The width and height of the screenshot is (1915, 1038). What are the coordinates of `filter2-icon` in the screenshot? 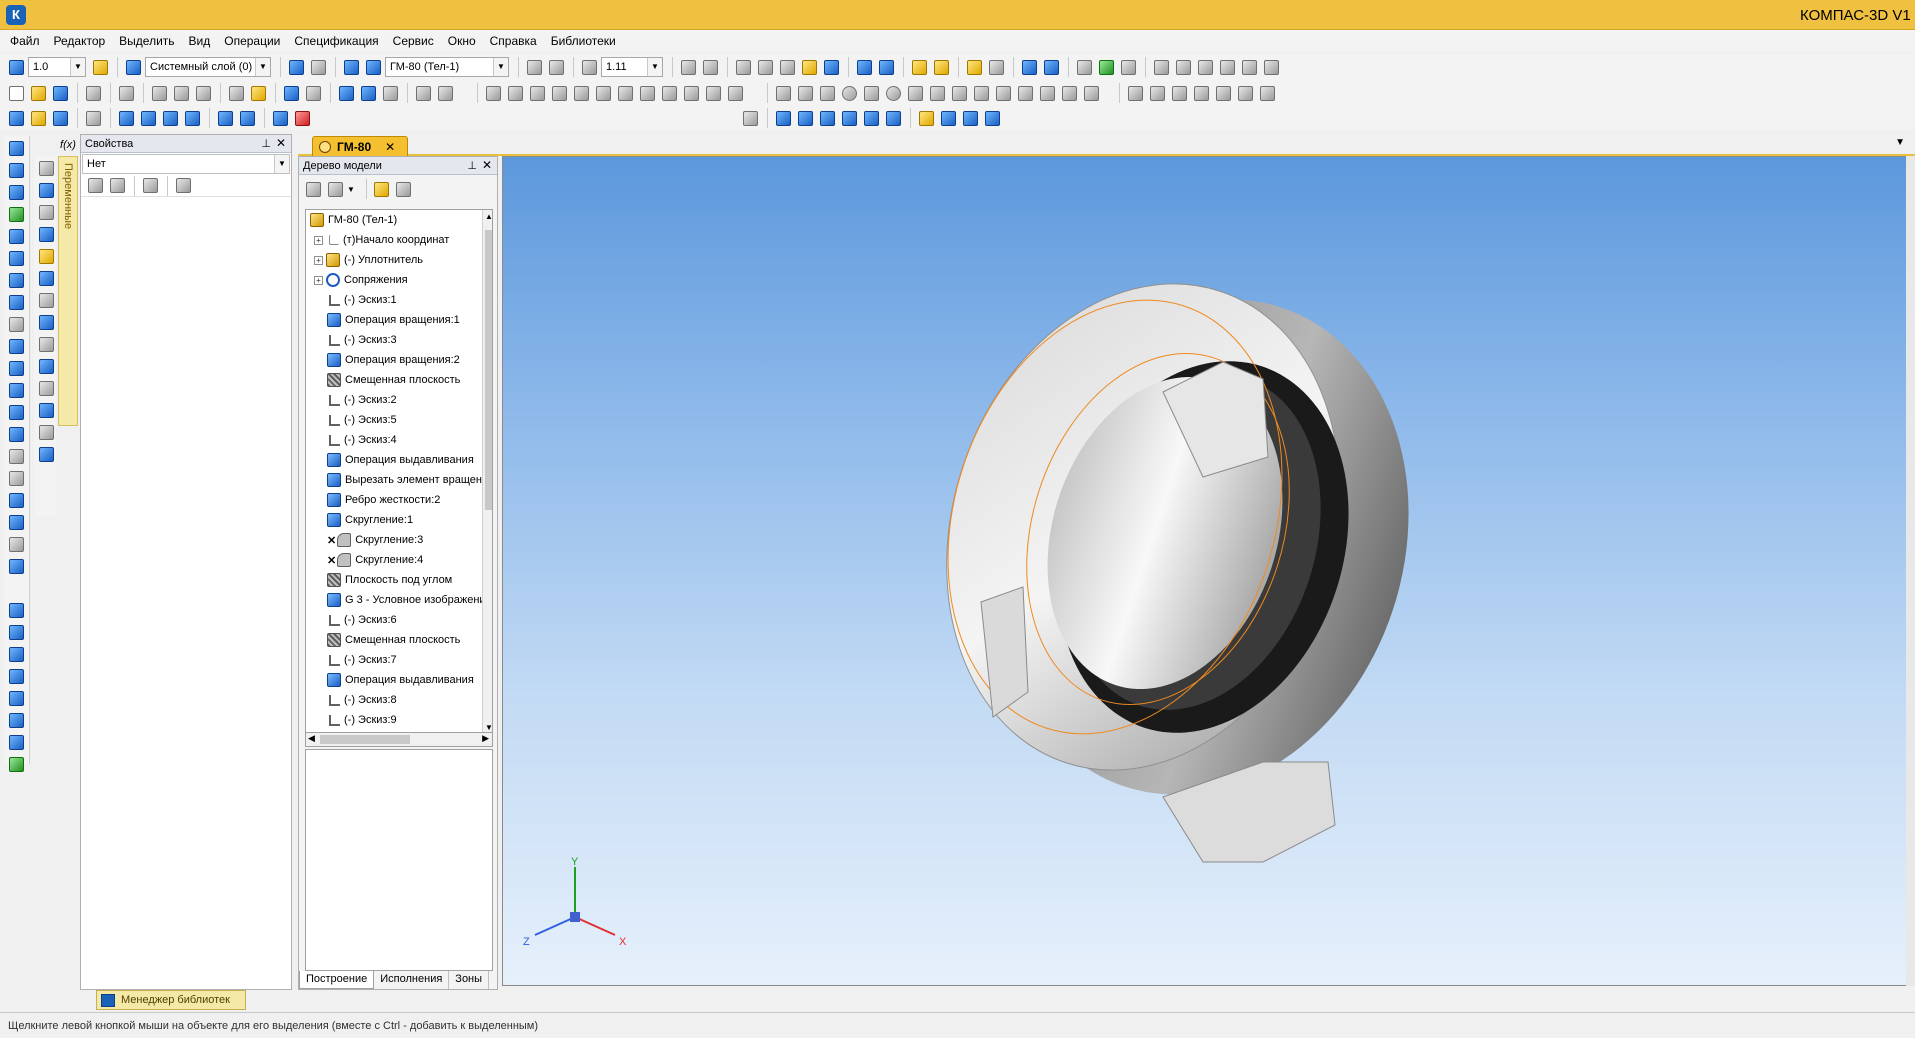 It's located at (886, 67).